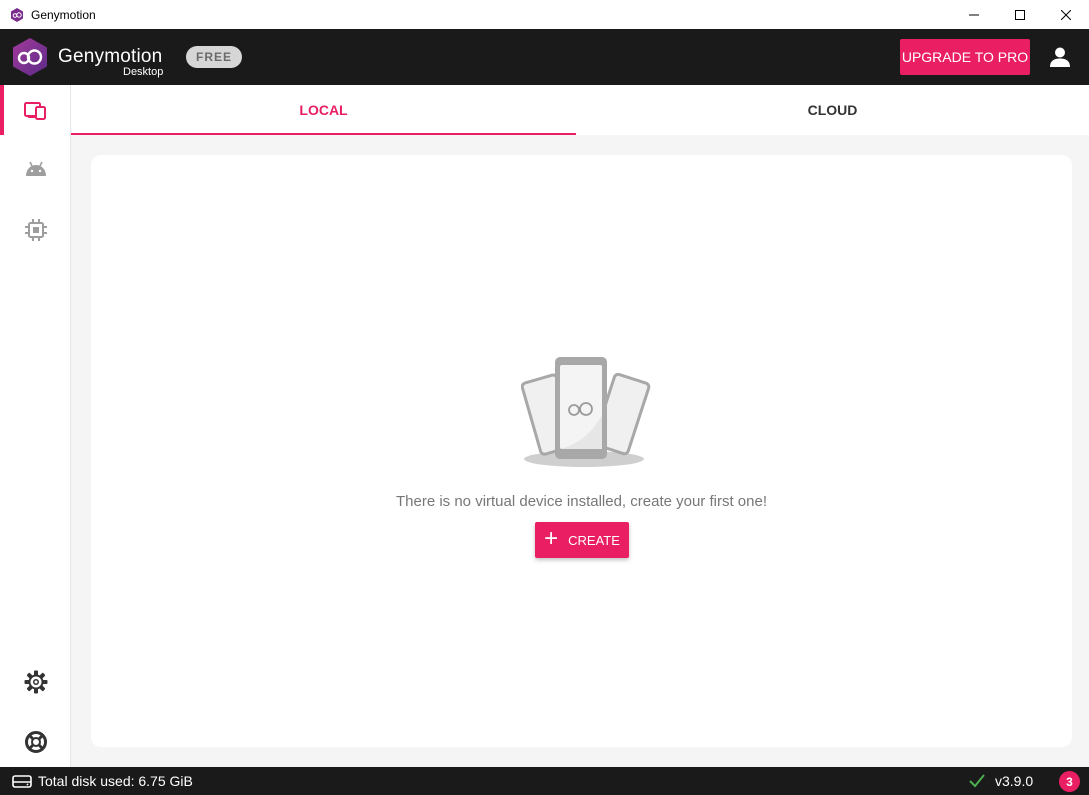 This screenshot has width=1089, height=795. I want to click on android-icon, so click(35, 168).